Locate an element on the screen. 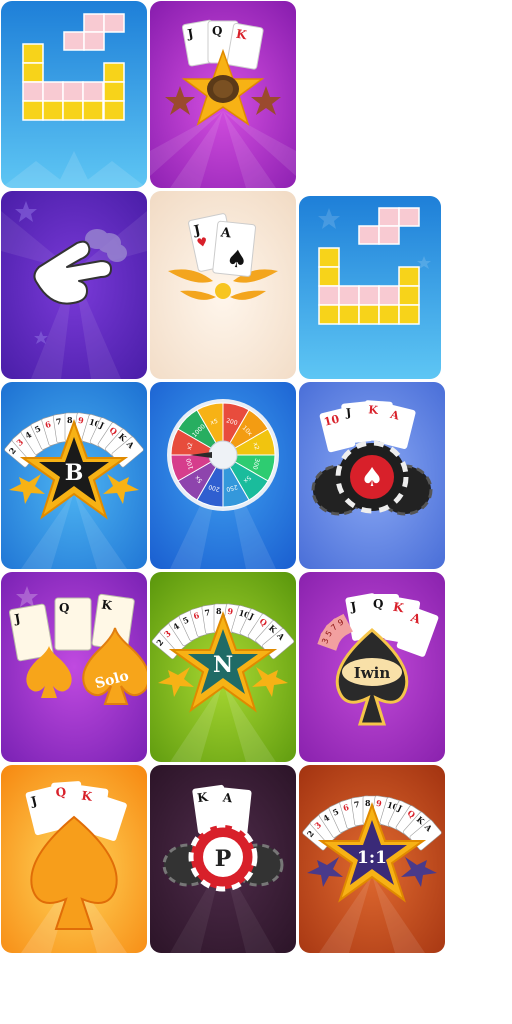  turtle-star-tile: J Q K is located at coordinates (223, 94).